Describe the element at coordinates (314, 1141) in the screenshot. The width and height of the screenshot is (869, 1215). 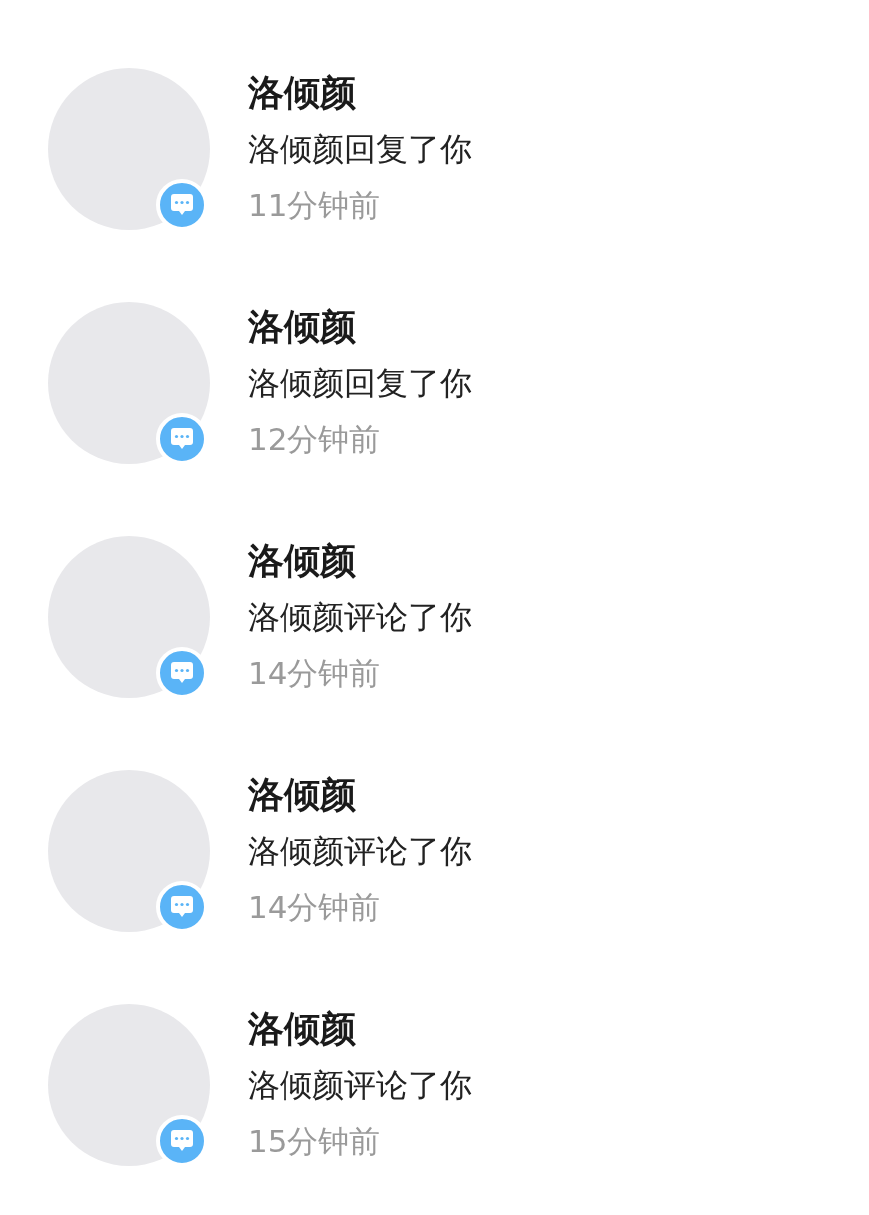
I see `notification-time: 15分钟前` at that location.